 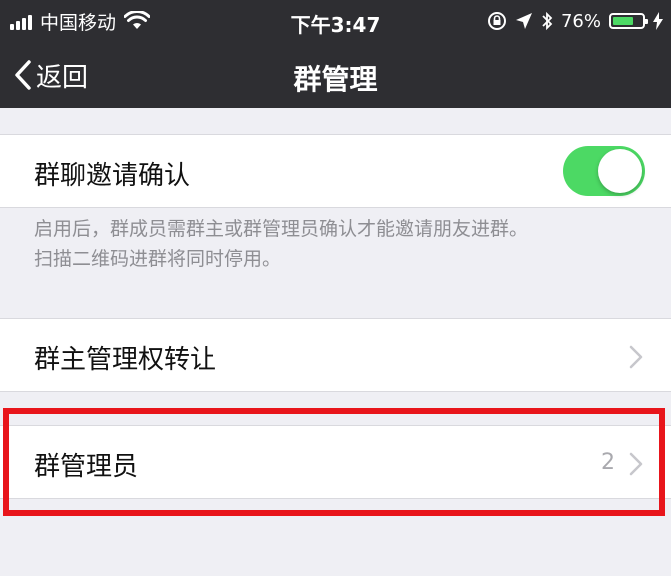 What do you see at coordinates (608, 462) in the screenshot?
I see `group-admins-count: 2` at bounding box center [608, 462].